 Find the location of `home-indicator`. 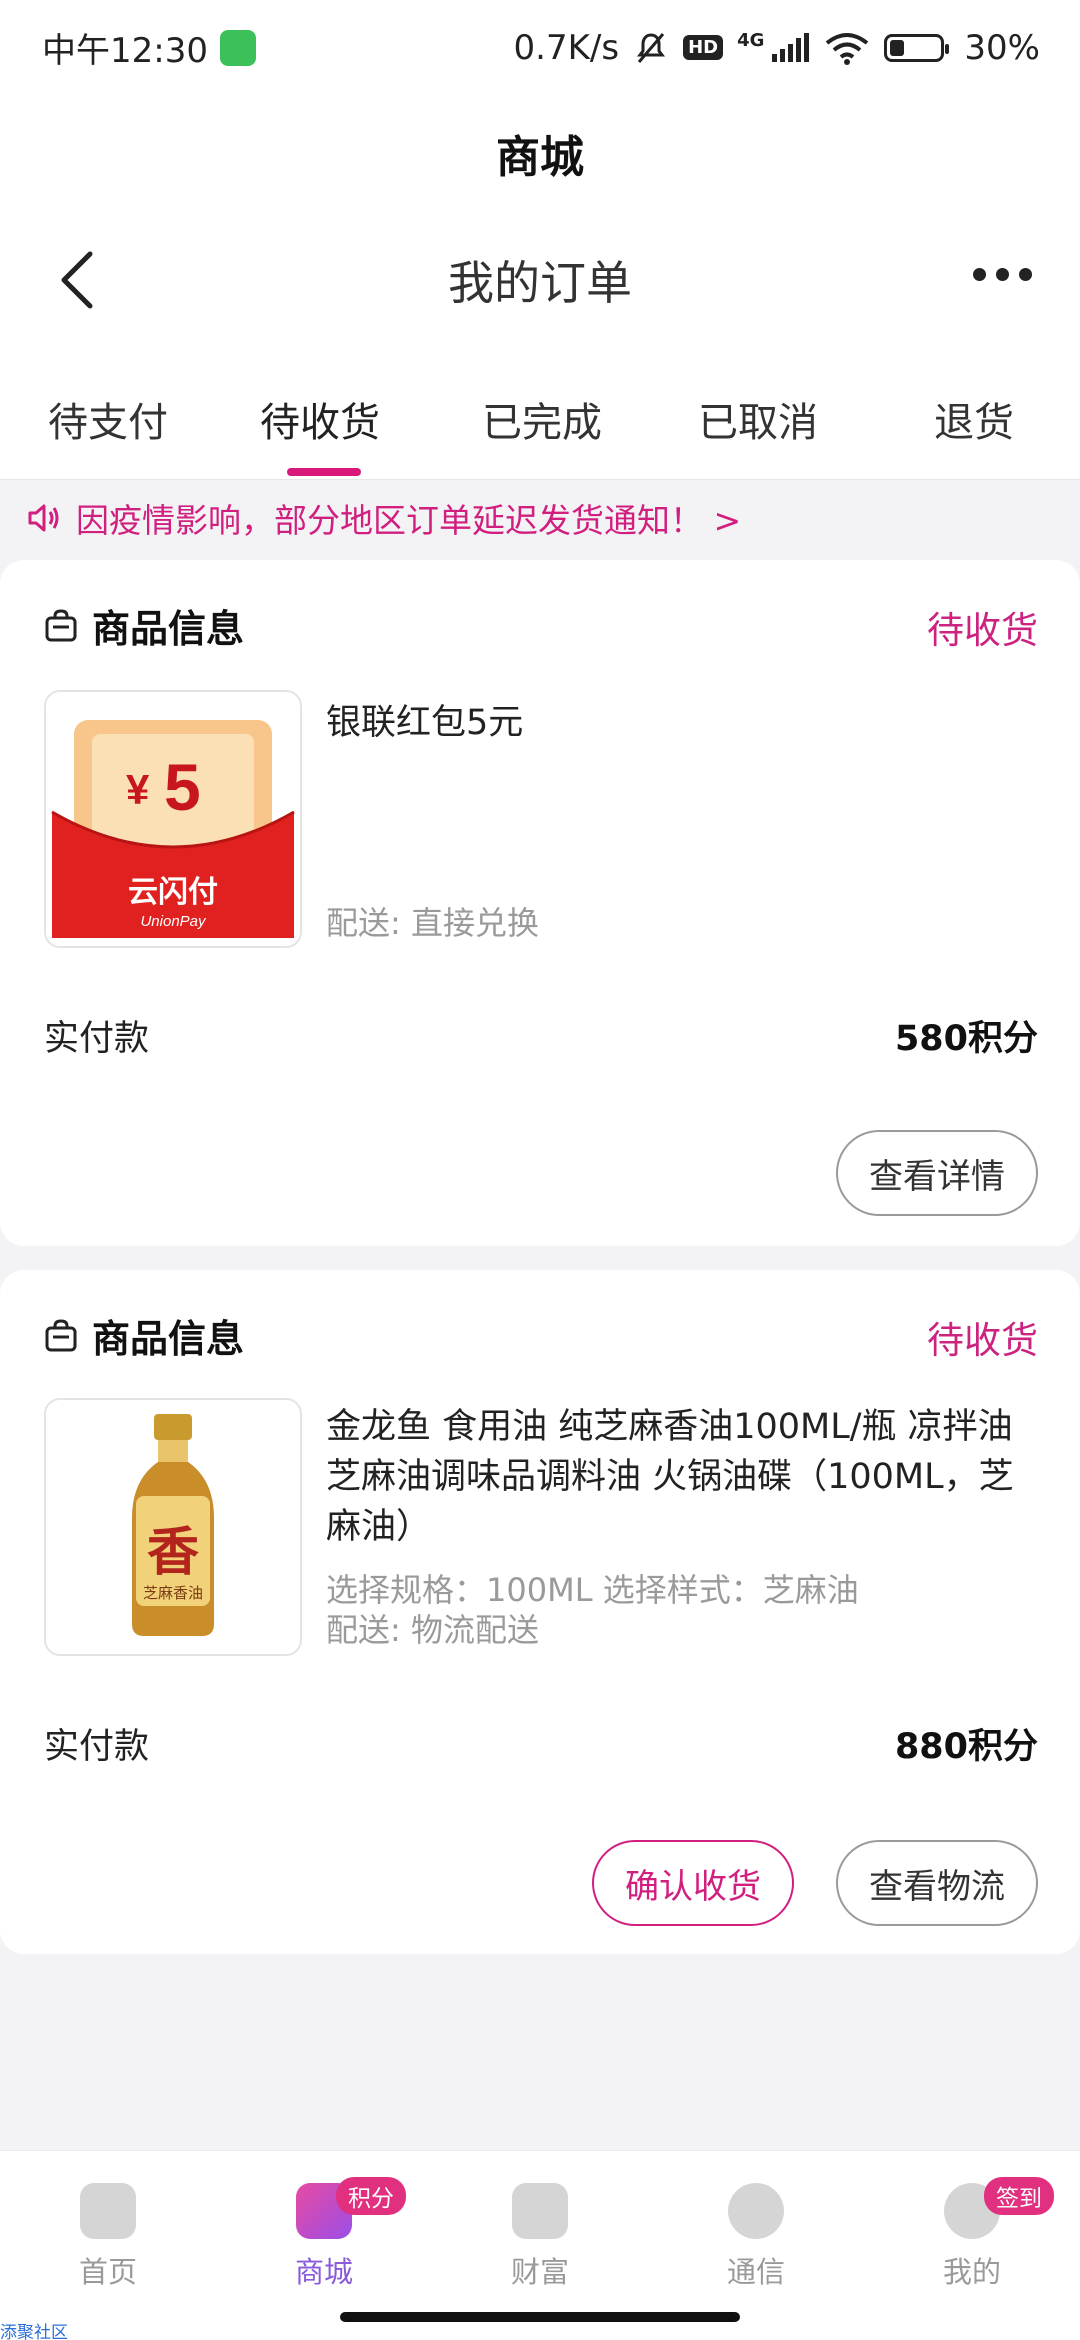

home-indicator is located at coordinates (540, 2317).